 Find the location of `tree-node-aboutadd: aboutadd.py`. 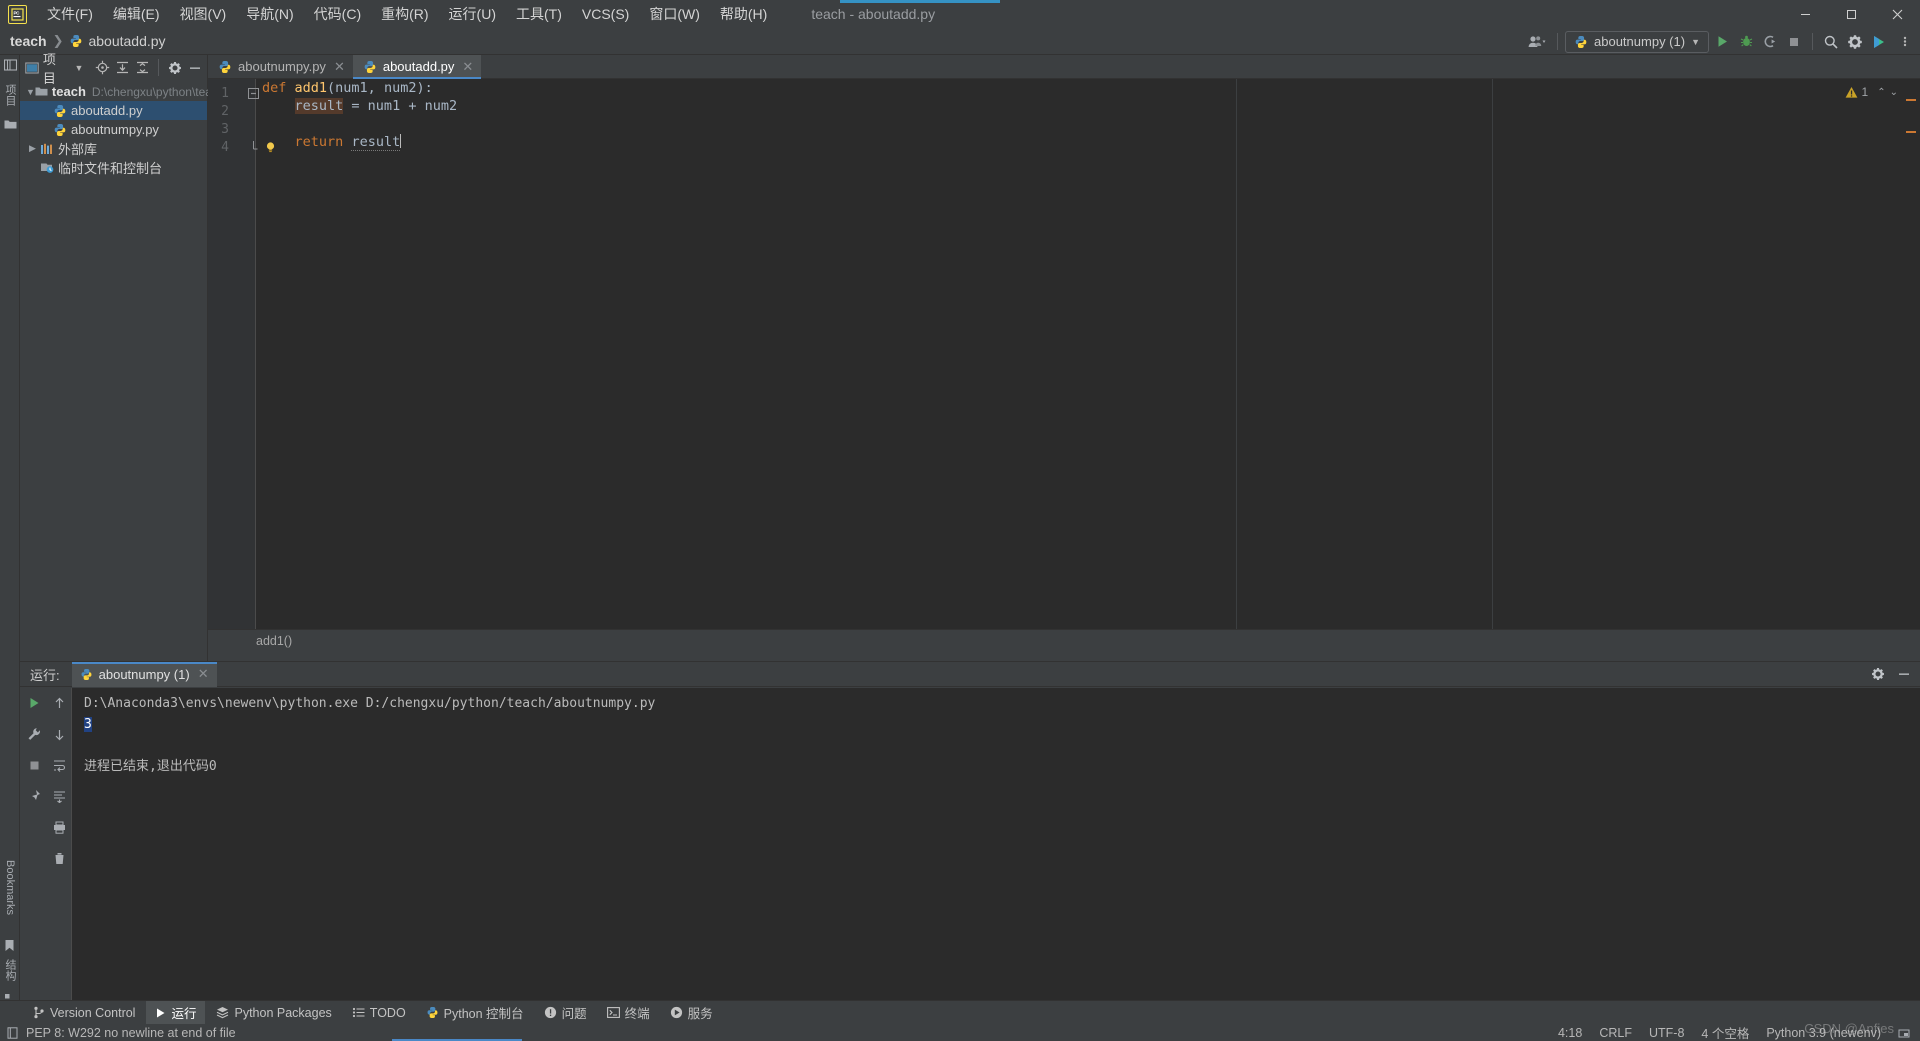

tree-node-aboutadd: aboutadd.py is located at coordinates (113, 110).